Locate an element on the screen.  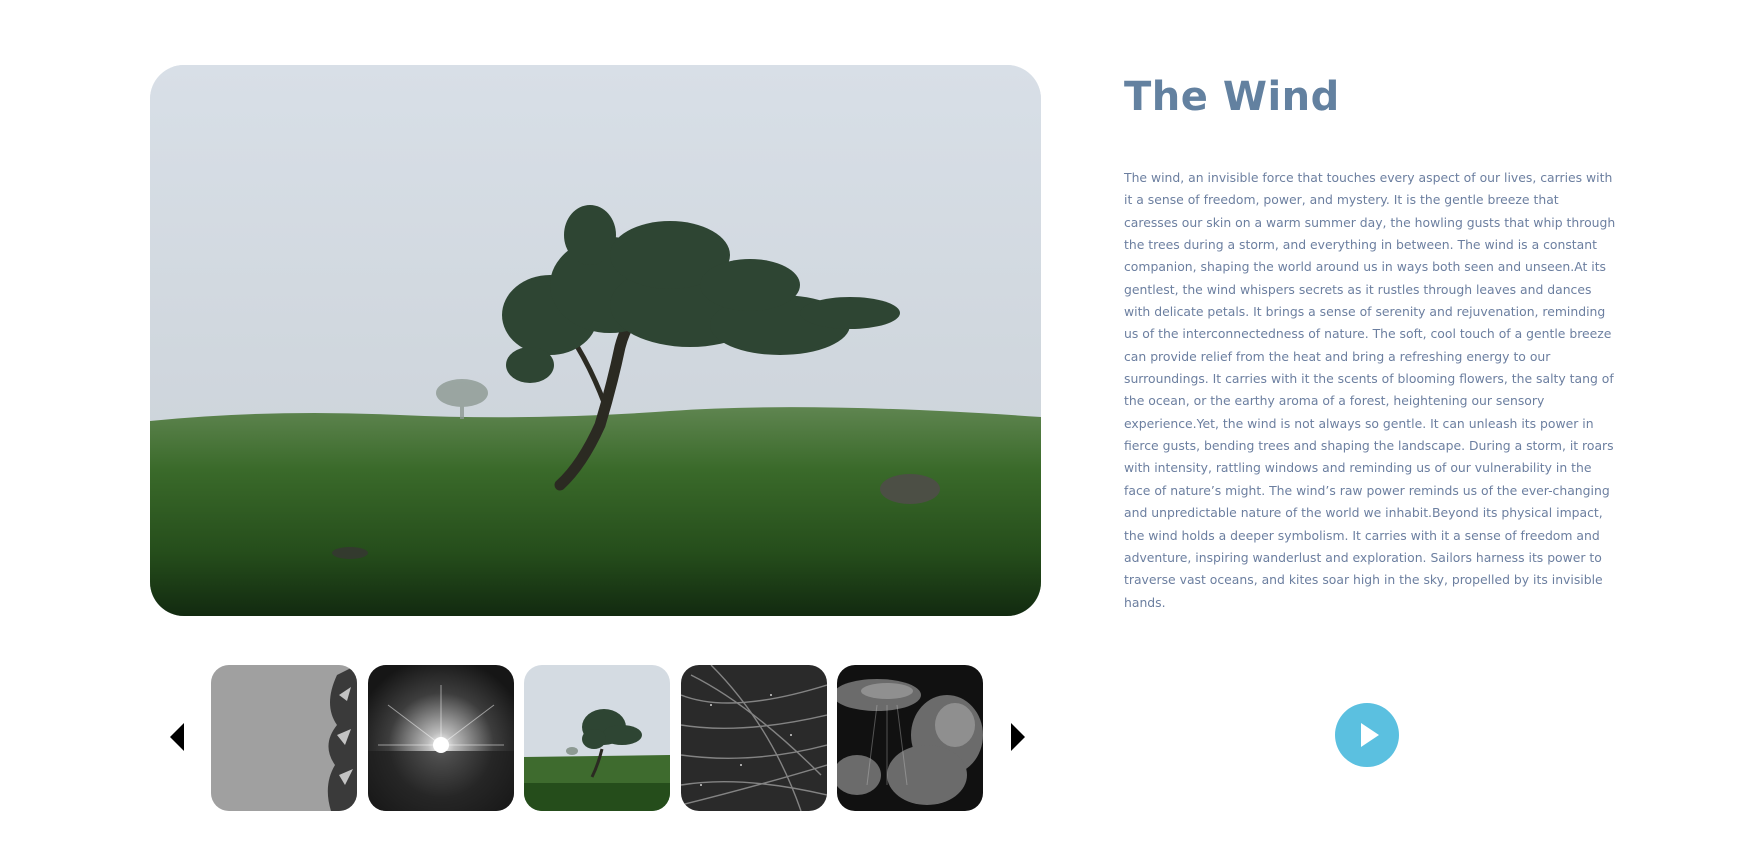
play-icon is located at coordinates (1370, 735).